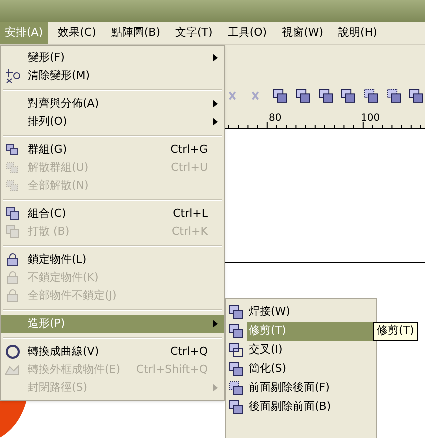 This screenshot has height=438, width=425. Describe the element at coordinates (358, 33) in the screenshot. I see `menu-bar-item: 說明(H)` at that location.